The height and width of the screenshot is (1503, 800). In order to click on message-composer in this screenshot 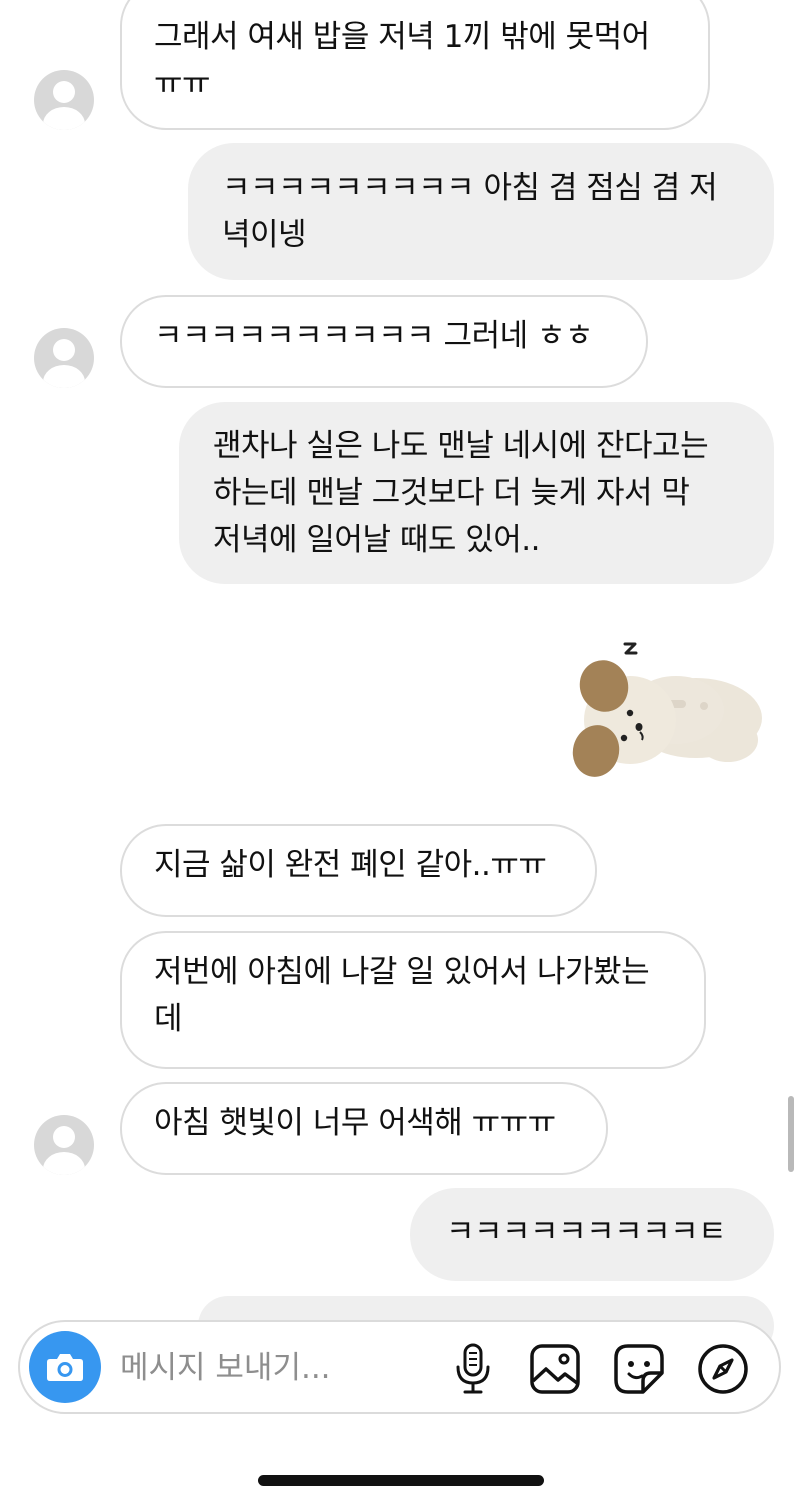, I will do `click(399, 1367)`.